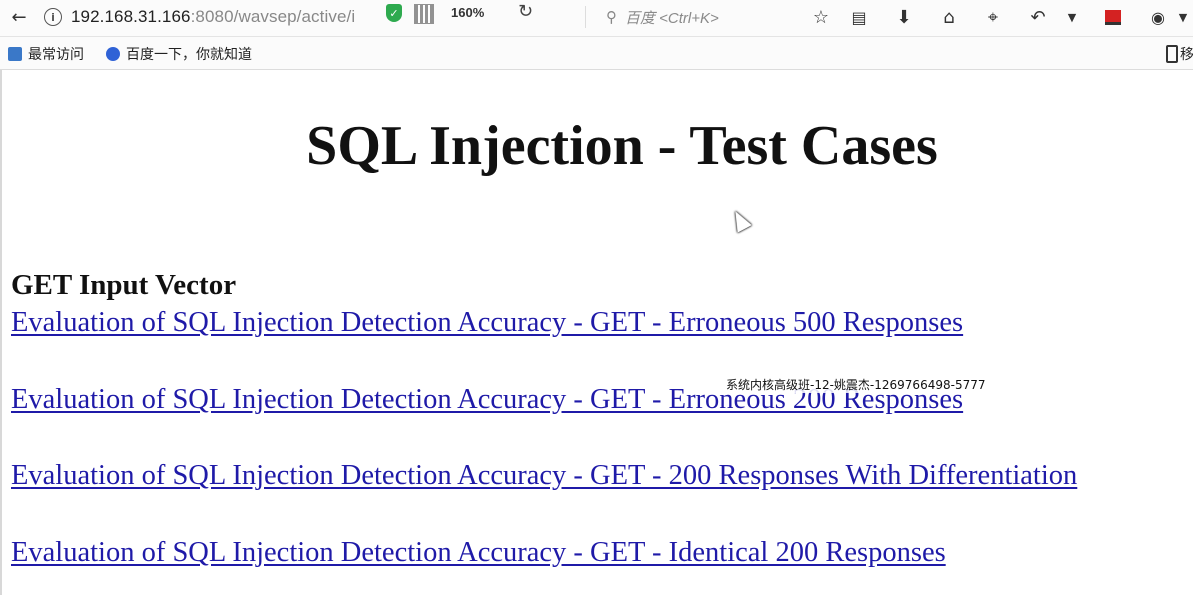  What do you see at coordinates (672, 18) in the screenshot?
I see `search-placeholder: 百度 <Ctrl+K>` at bounding box center [672, 18].